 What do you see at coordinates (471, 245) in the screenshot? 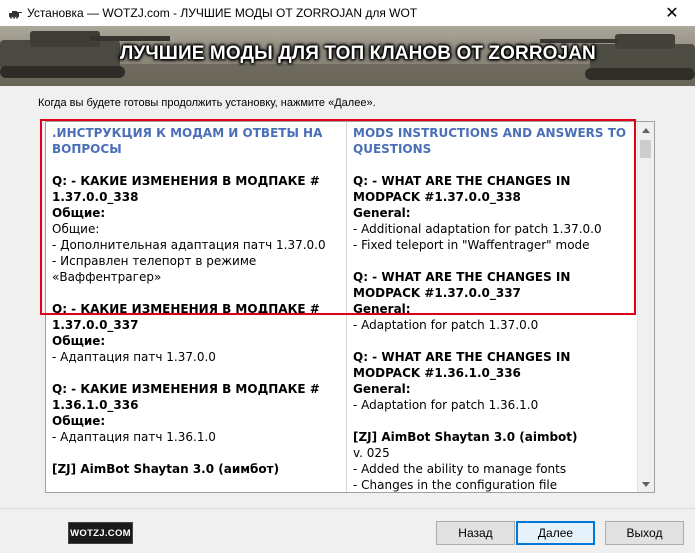
I see `right-q1-line: - Fixed teleport in "Waffentrager" mode` at bounding box center [471, 245].